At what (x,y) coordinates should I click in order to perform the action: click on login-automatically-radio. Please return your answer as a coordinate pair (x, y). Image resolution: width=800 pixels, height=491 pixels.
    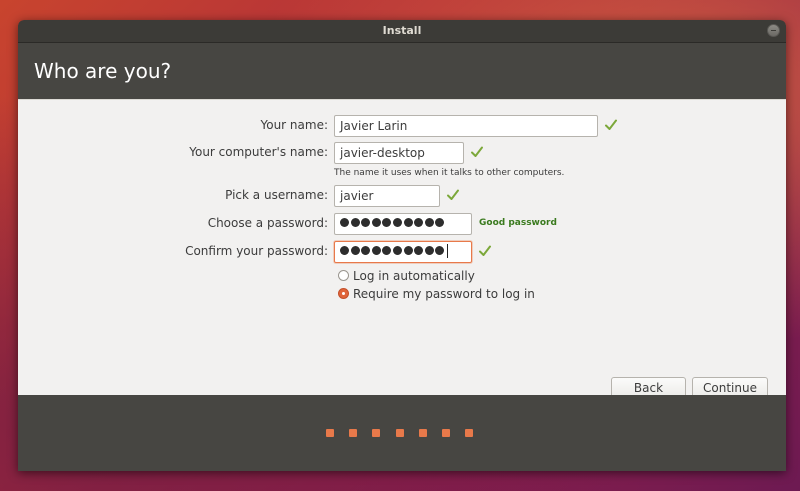
    Looking at the image, I should click on (343, 275).